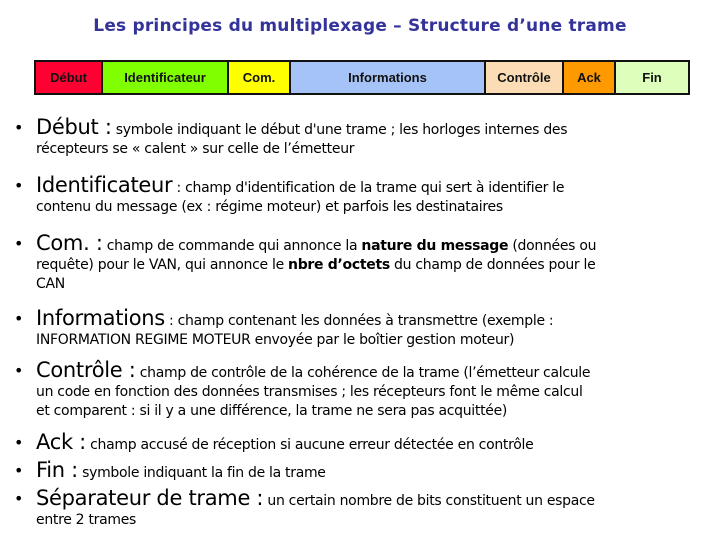  What do you see at coordinates (69, 77) in the screenshot?
I see `frame-segment-debut: Début` at bounding box center [69, 77].